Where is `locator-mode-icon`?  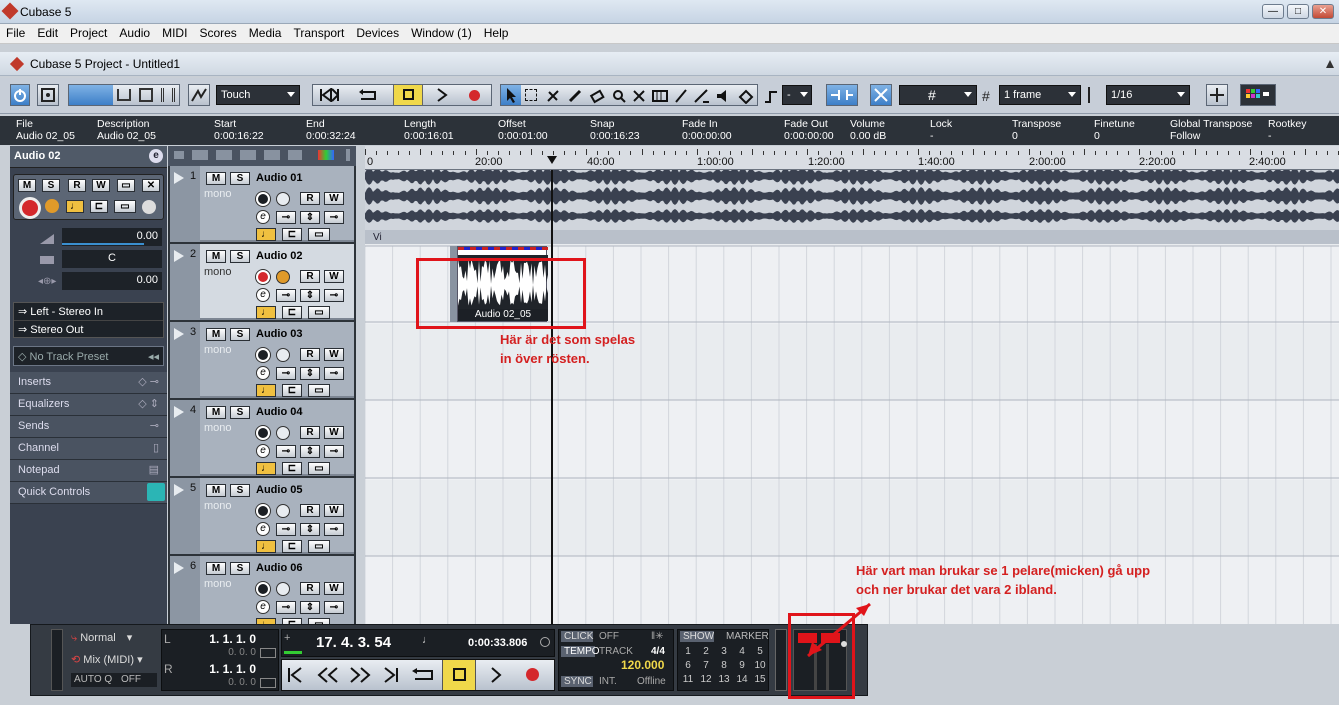 locator-mode-icon is located at coordinates (268, 653).